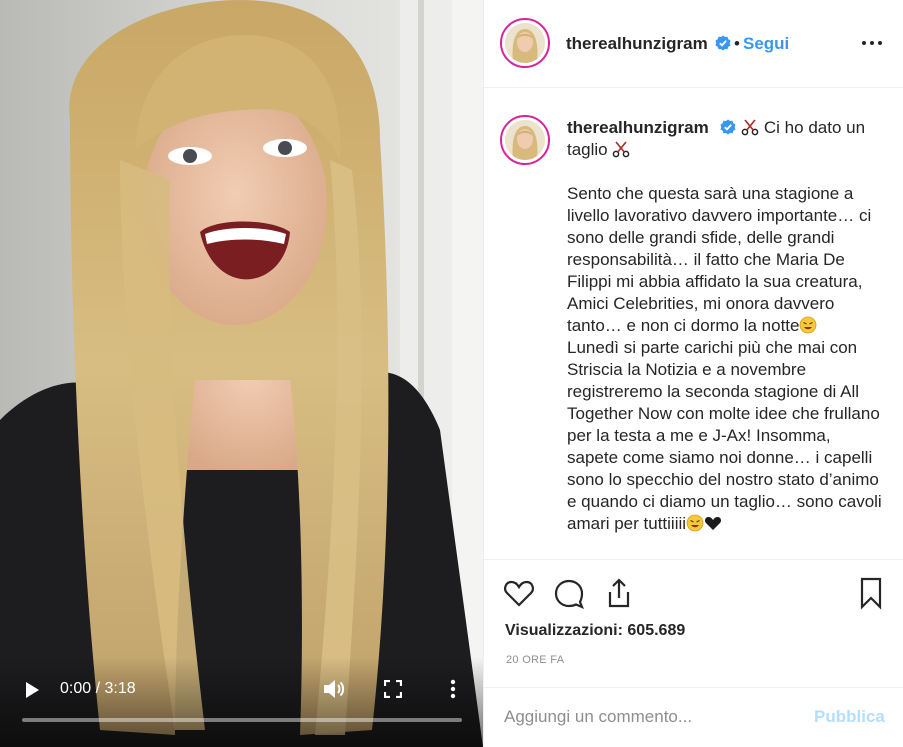 The height and width of the screenshot is (747, 903). What do you see at coordinates (241, 702) in the screenshot?
I see `video-controls-overlay` at bounding box center [241, 702].